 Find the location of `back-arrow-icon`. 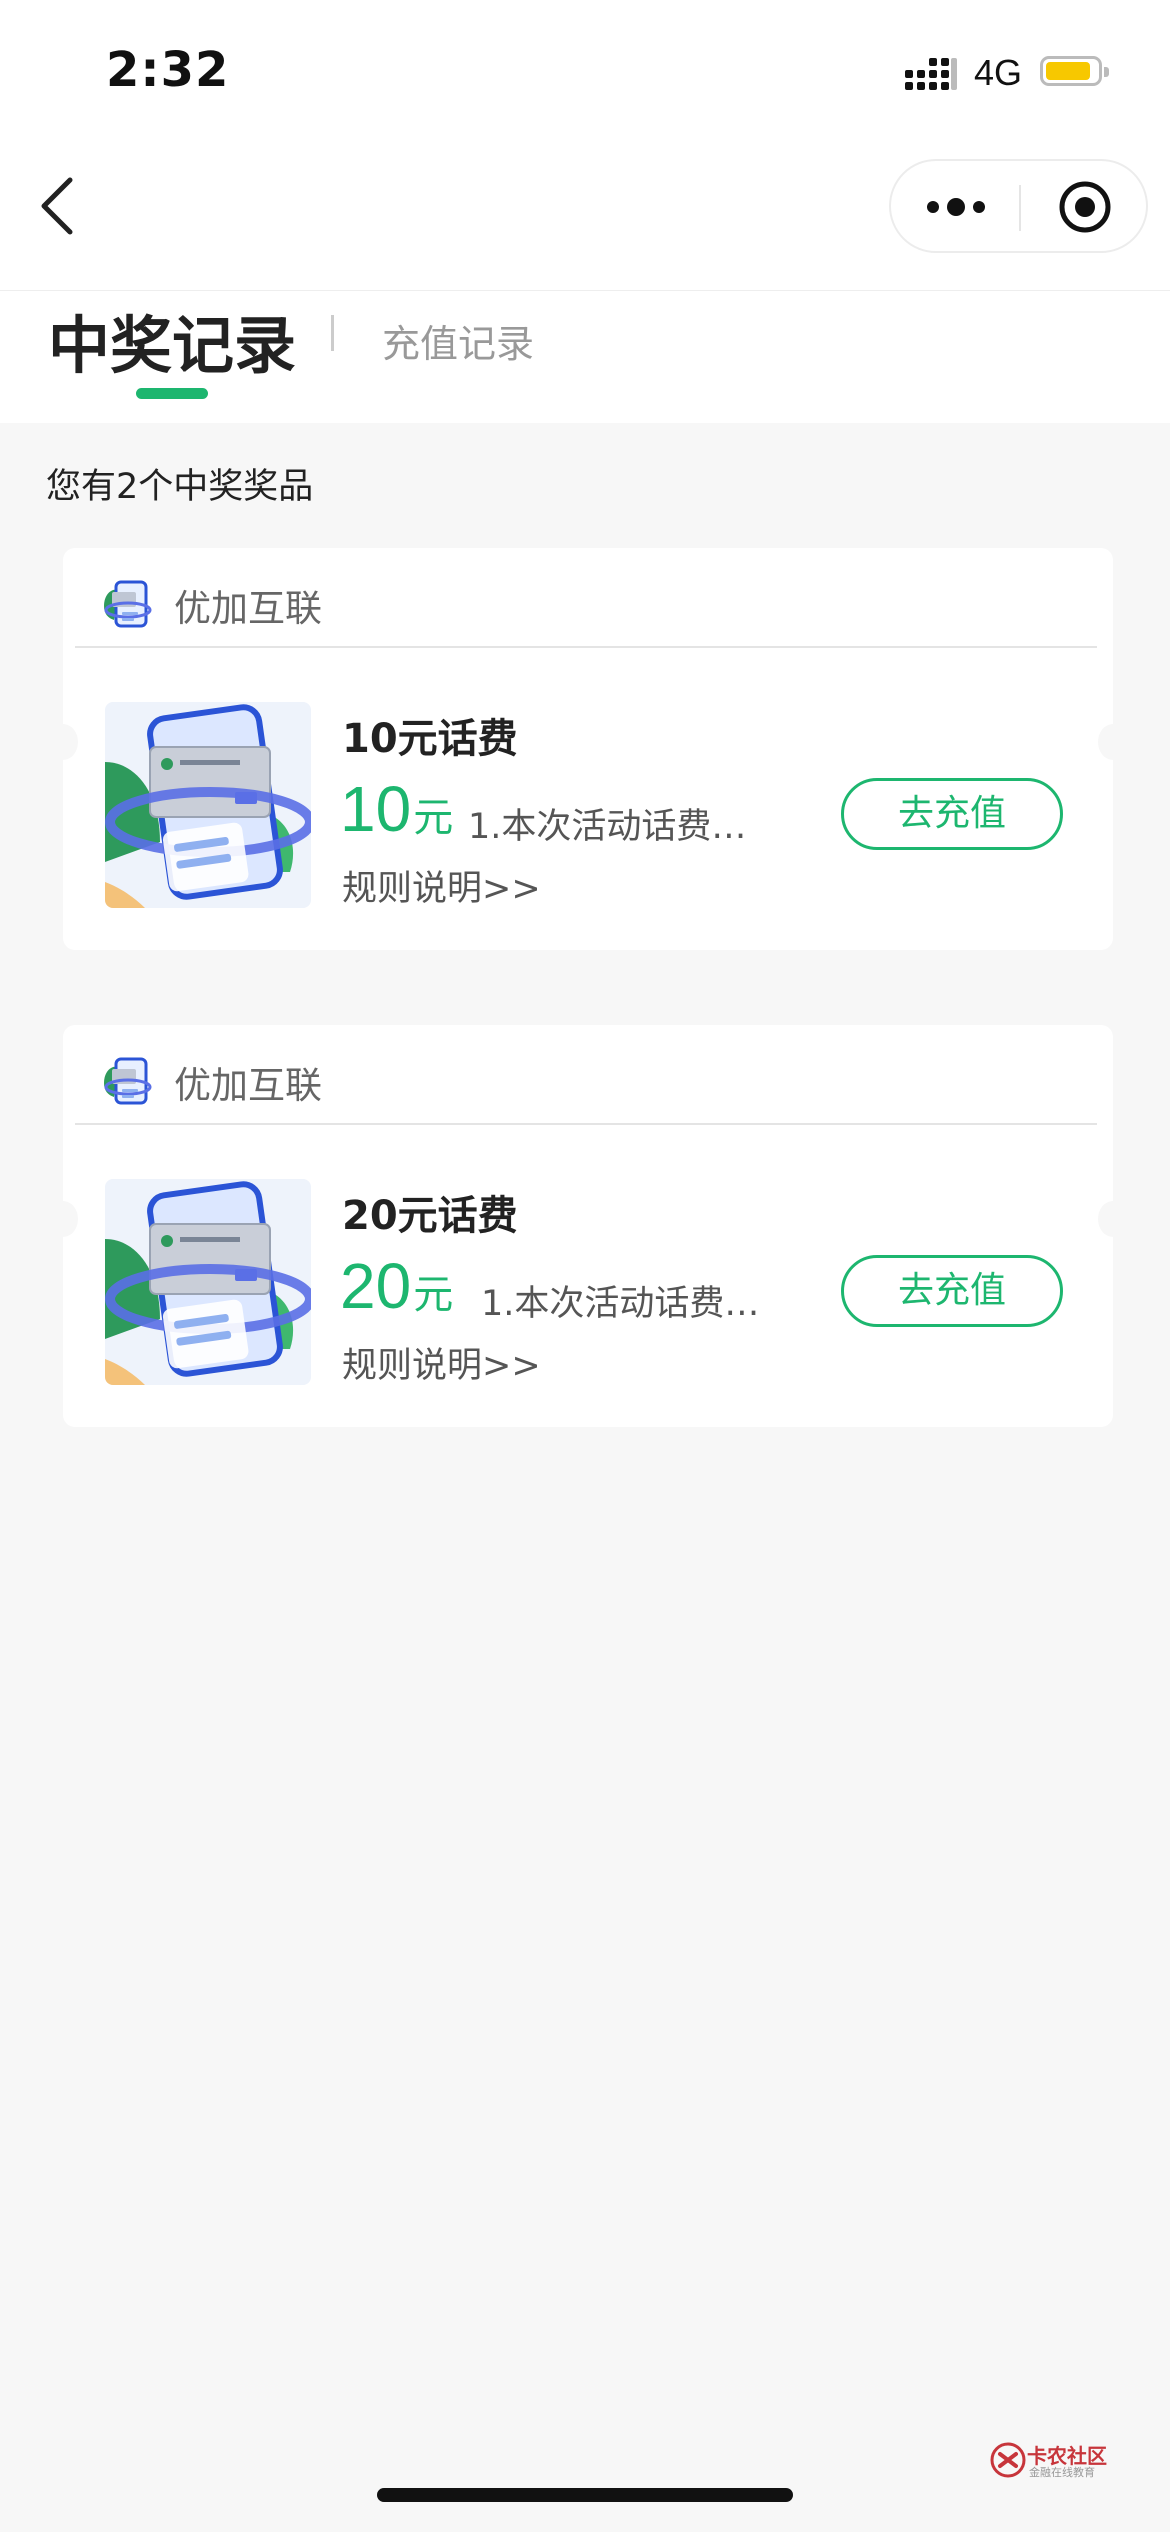

back-arrow-icon is located at coordinates (60, 206).